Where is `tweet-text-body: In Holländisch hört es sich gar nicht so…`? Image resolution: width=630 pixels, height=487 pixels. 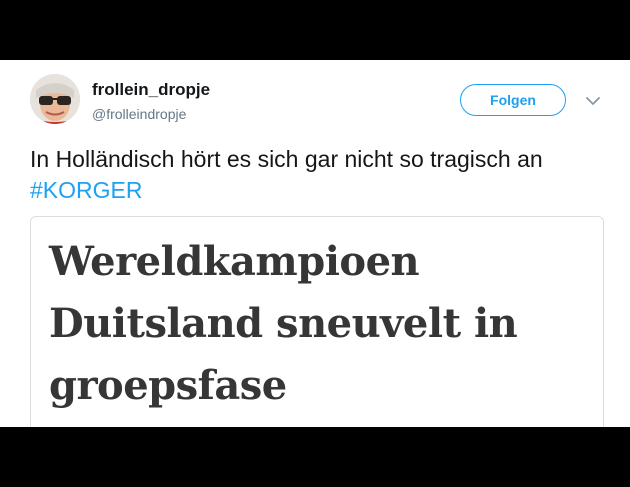
tweet-text-body: In Holländisch hört es sich gar nicht so… is located at coordinates (286, 159).